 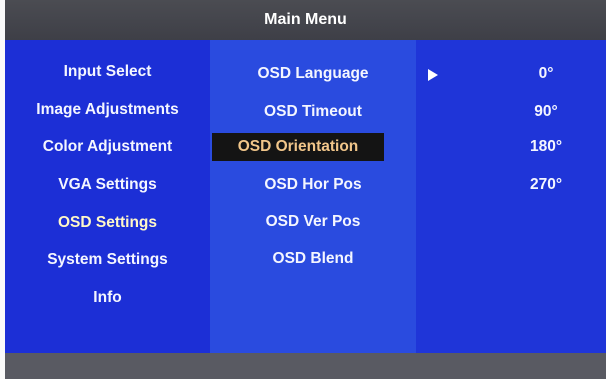 I want to click on osd-item-blend: OSD Blend, so click(x=313, y=259).